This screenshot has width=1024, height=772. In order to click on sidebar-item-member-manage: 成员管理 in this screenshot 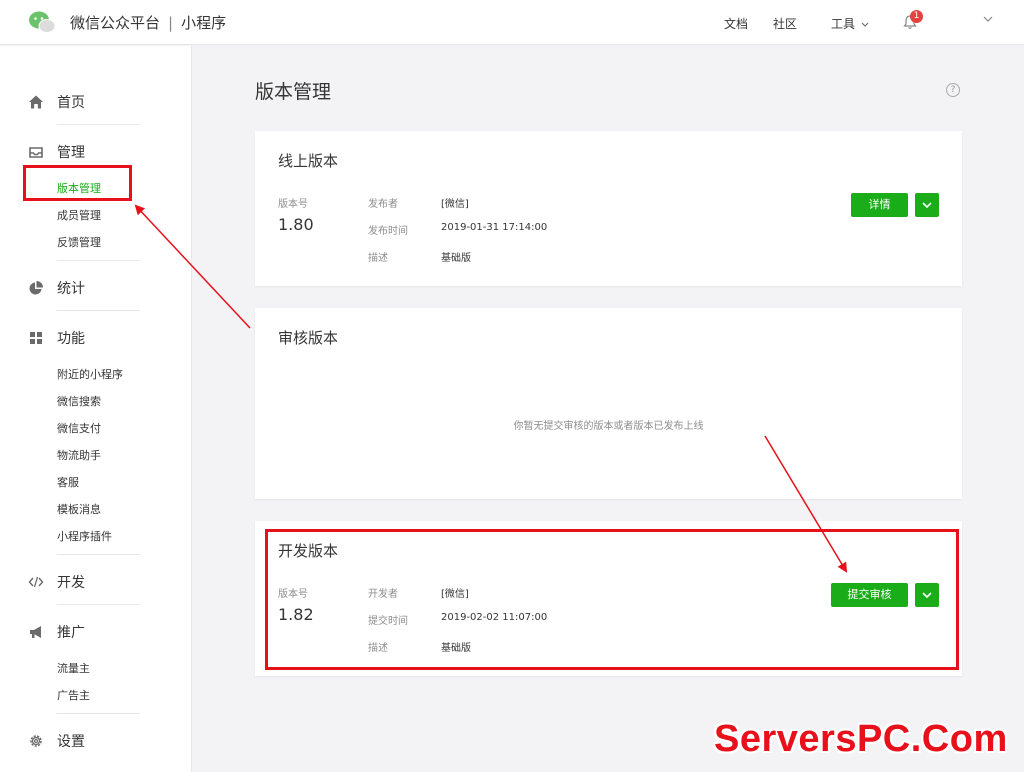, I will do `click(79, 215)`.